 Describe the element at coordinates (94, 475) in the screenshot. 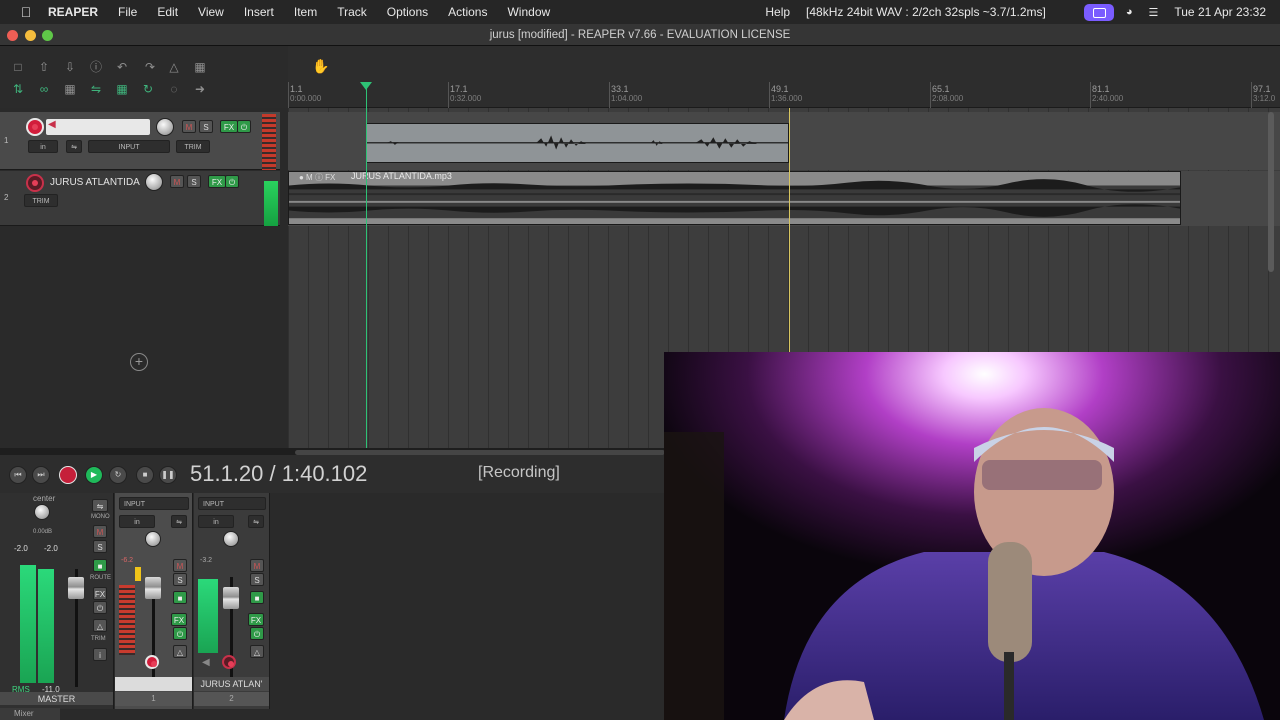

I see `play-button: ▶` at that location.